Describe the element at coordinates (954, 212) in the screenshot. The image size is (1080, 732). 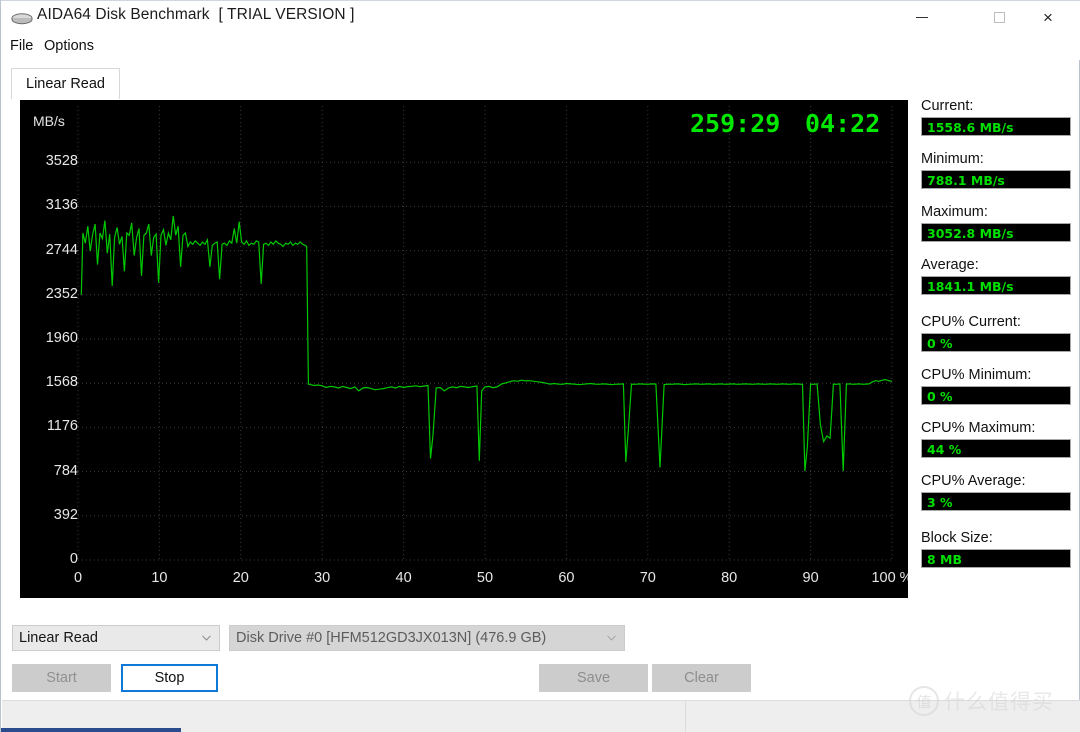
I see `stat-label: Maximum:` at that location.